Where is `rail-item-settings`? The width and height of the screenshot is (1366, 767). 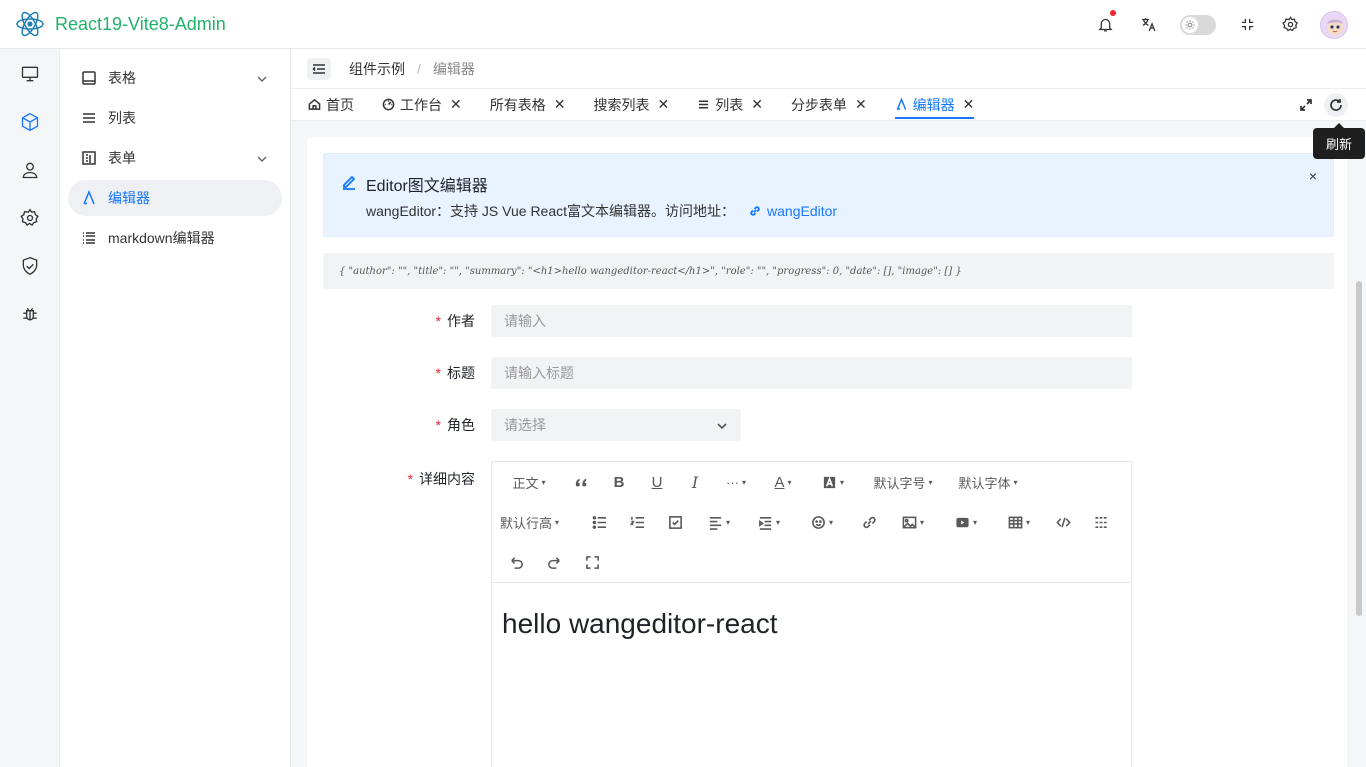 rail-item-settings is located at coordinates (30, 218).